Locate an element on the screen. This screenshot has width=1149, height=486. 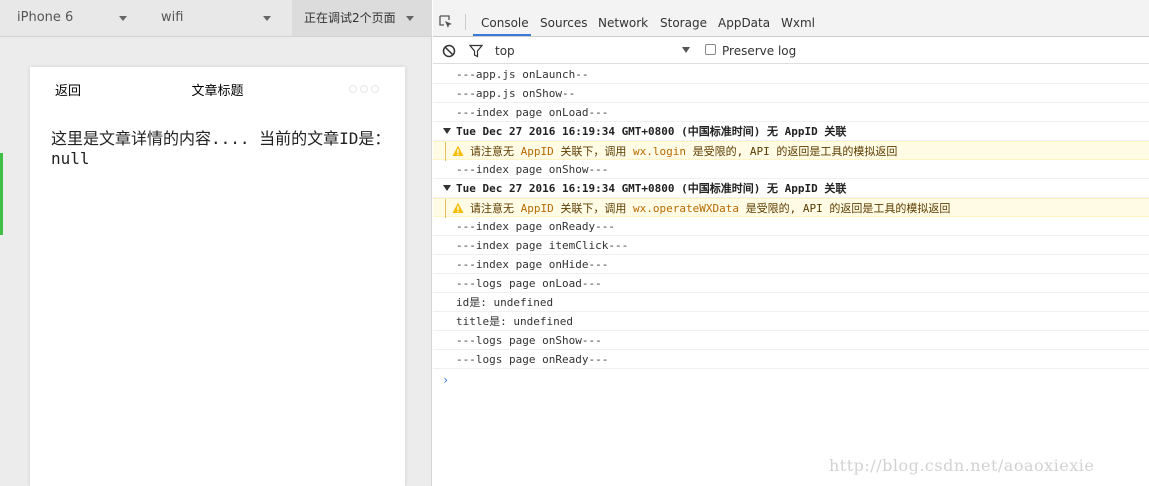
debug-pages-label: 正在调试2个页面 is located at coordinates (350, 18).